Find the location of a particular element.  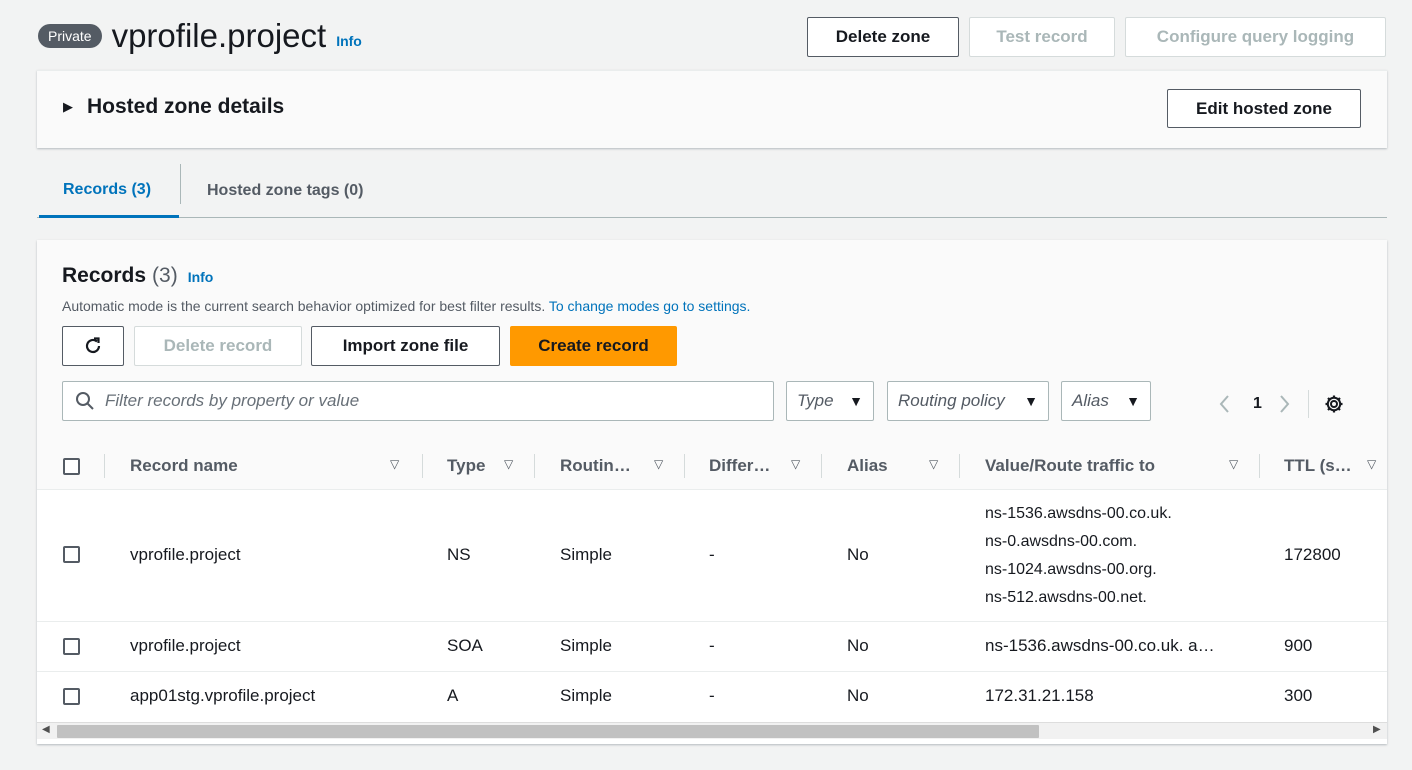

info-link: Info is located at coordinates (349, 41).